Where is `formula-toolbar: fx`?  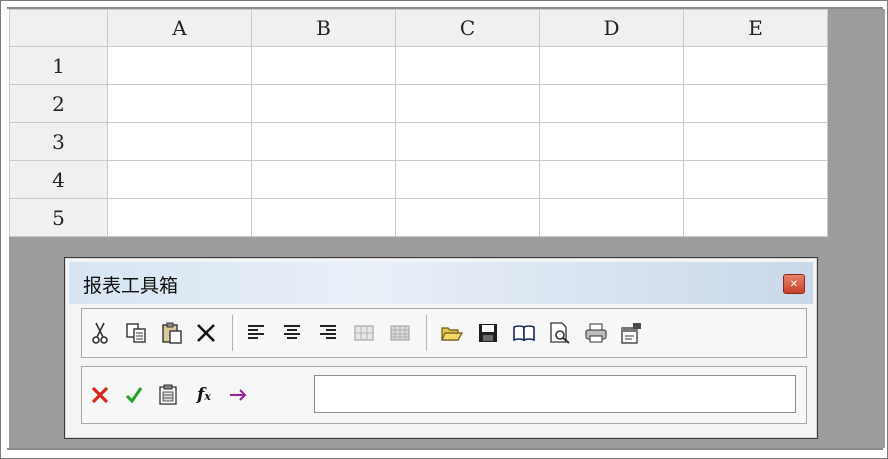 formula-toolbar: fx is located at coordinates (444, 395).